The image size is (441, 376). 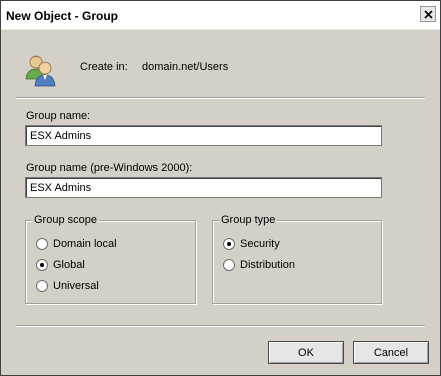 What do you see at coordinates (306, 352) in the screenshot?
I see `ok-button: OK` at bounding box center [306, 352].